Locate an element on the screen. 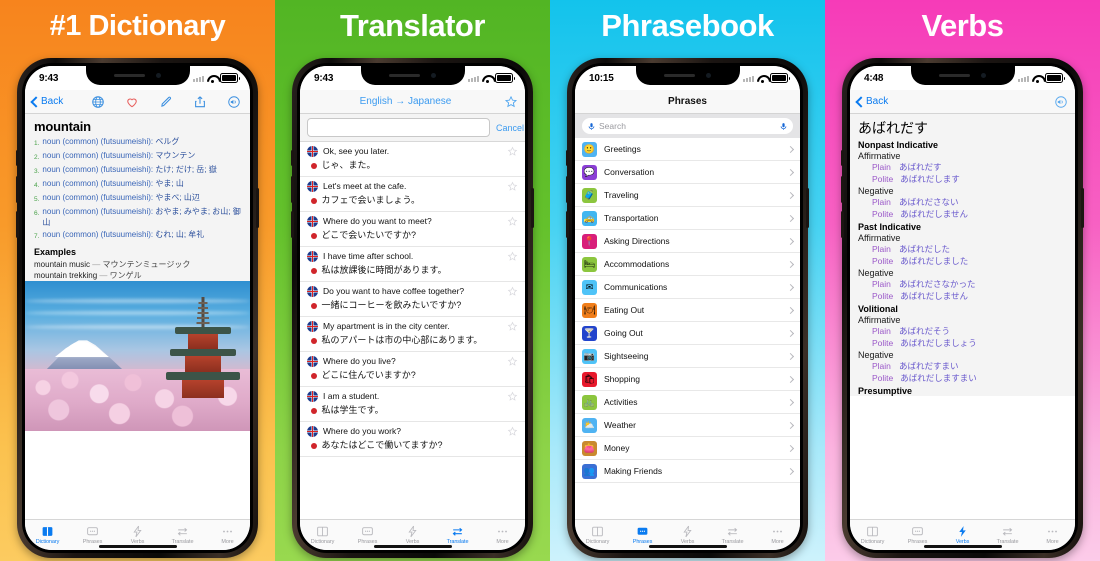 The height and width of the screenshot is (561, 1100). polarity-label: Affirmative is located at coordinates (879, 156).